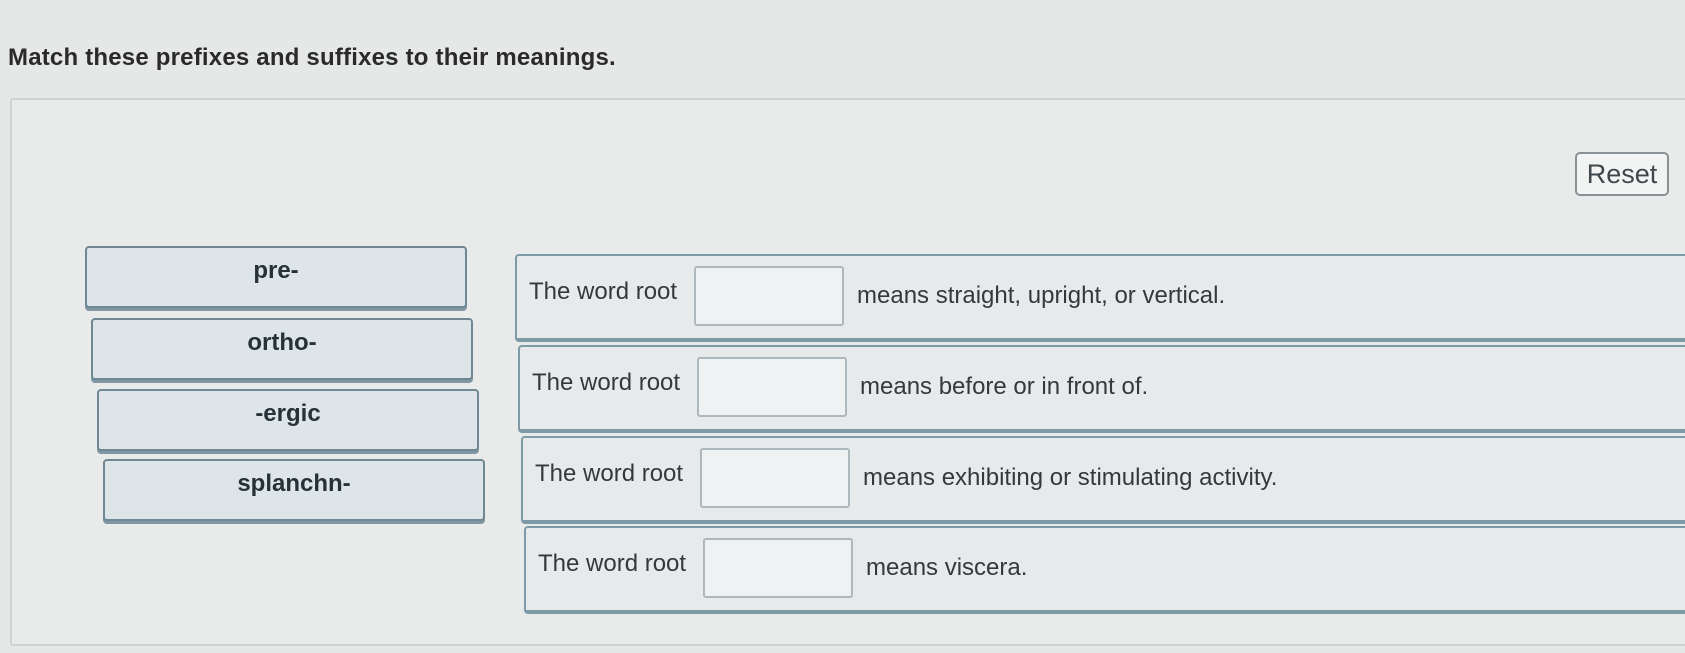 The width and height of the screenshot is (1685, 653). Describe the element at coordinates (282, 342) in the screenshot. I see `tile-label: ortho-` at that location.